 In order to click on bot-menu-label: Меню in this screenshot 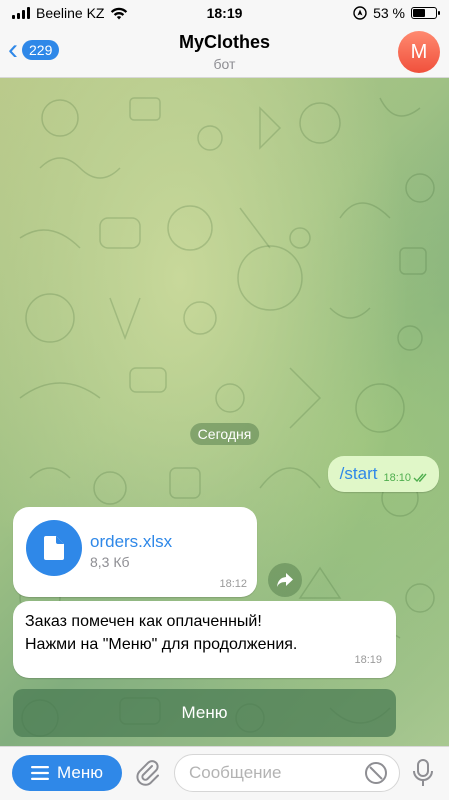, I will do `click(80, 772)`.